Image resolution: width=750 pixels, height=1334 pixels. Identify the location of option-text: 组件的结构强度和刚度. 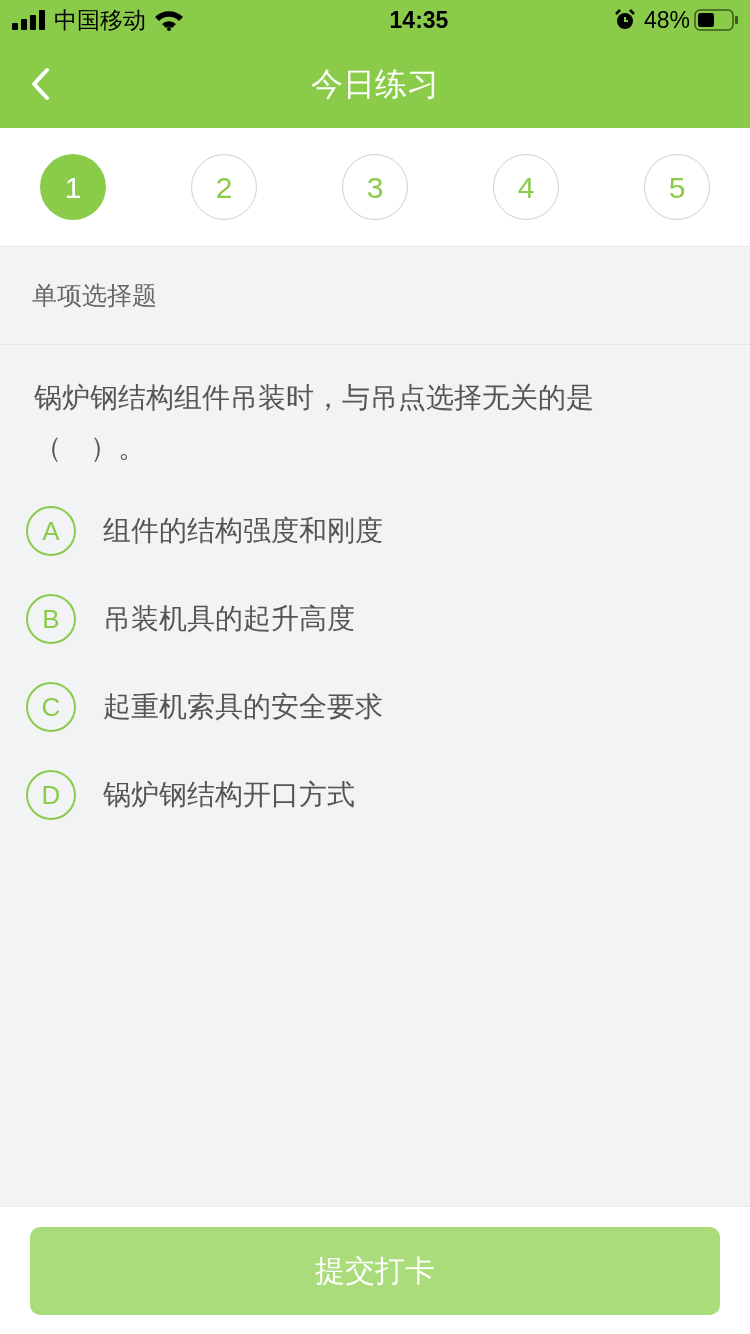
(243, 531).